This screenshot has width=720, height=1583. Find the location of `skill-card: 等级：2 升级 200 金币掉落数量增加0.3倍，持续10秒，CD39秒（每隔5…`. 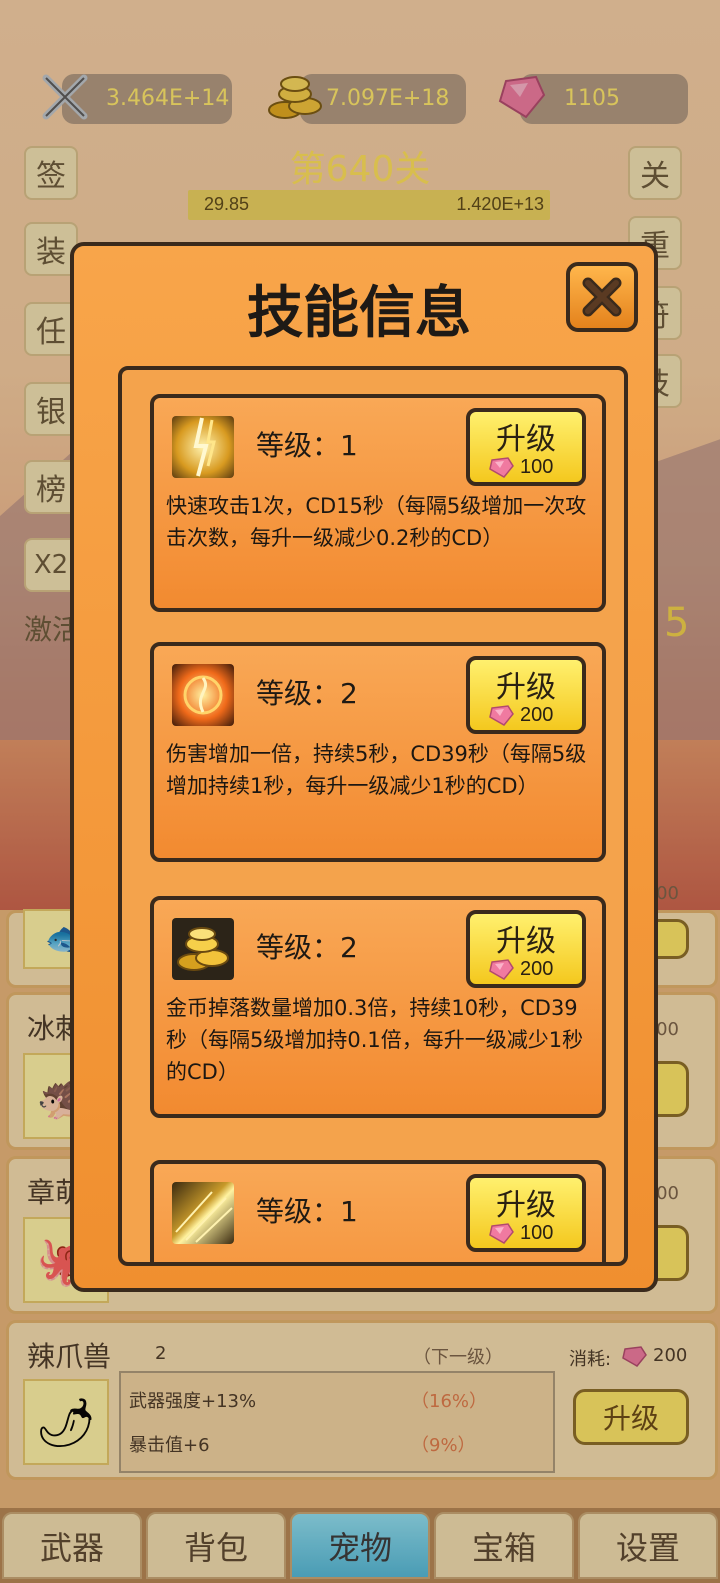

skill-card: 等级：2 升级 200 金币掉落数量增加0.3倍，持续10秒，CD39秒（每隔5… is located at coordinates (378, 1007).